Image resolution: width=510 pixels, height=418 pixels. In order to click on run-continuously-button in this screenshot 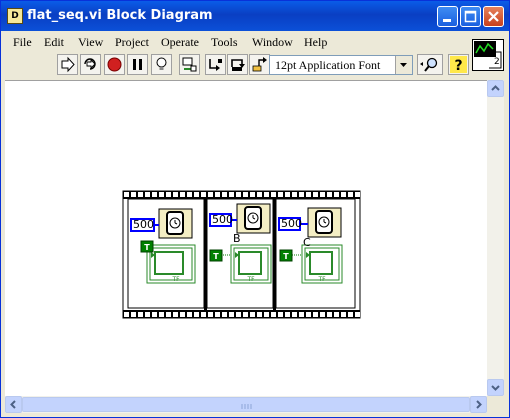, I will do `click(90, 64)`.